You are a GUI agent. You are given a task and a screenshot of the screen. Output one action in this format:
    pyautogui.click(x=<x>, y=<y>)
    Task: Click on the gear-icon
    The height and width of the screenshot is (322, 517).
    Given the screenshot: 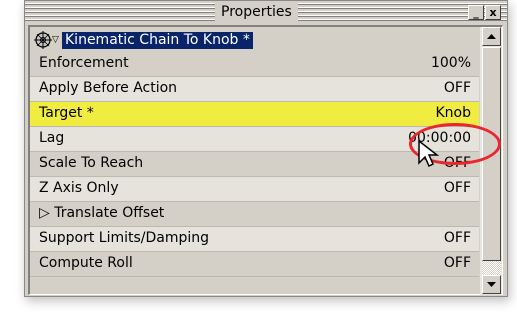 What is the action you would take?
    pyautogui.click(x=43, y=40)
    